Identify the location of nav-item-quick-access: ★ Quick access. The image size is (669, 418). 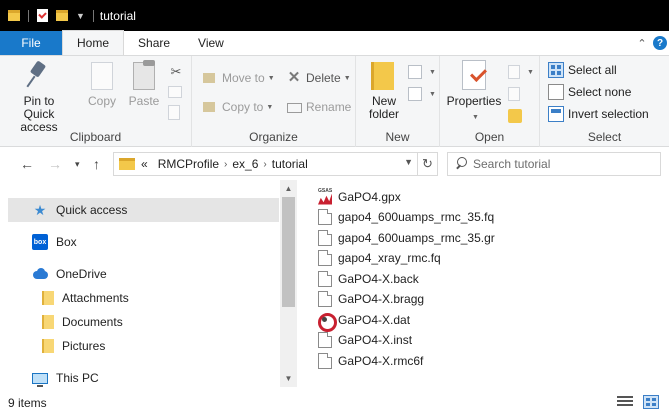
(143, 210).